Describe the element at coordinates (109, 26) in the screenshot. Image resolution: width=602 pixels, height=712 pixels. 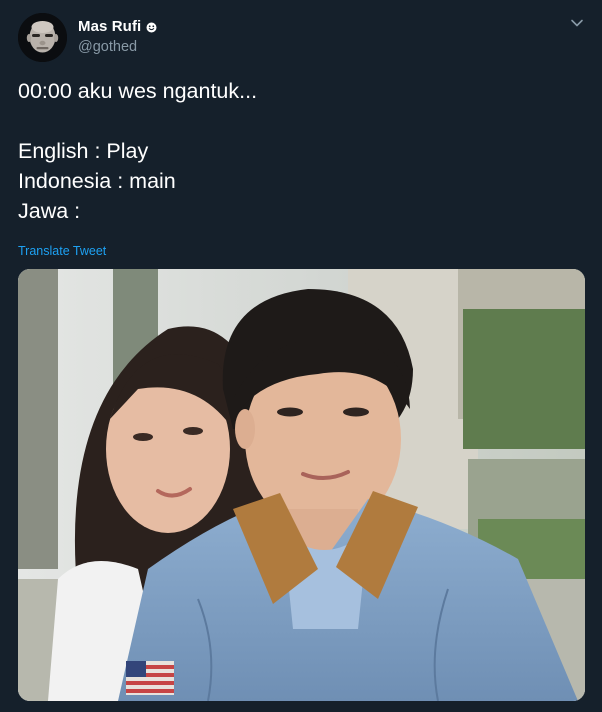
I see `display-name: Mas Rufi` at that location.